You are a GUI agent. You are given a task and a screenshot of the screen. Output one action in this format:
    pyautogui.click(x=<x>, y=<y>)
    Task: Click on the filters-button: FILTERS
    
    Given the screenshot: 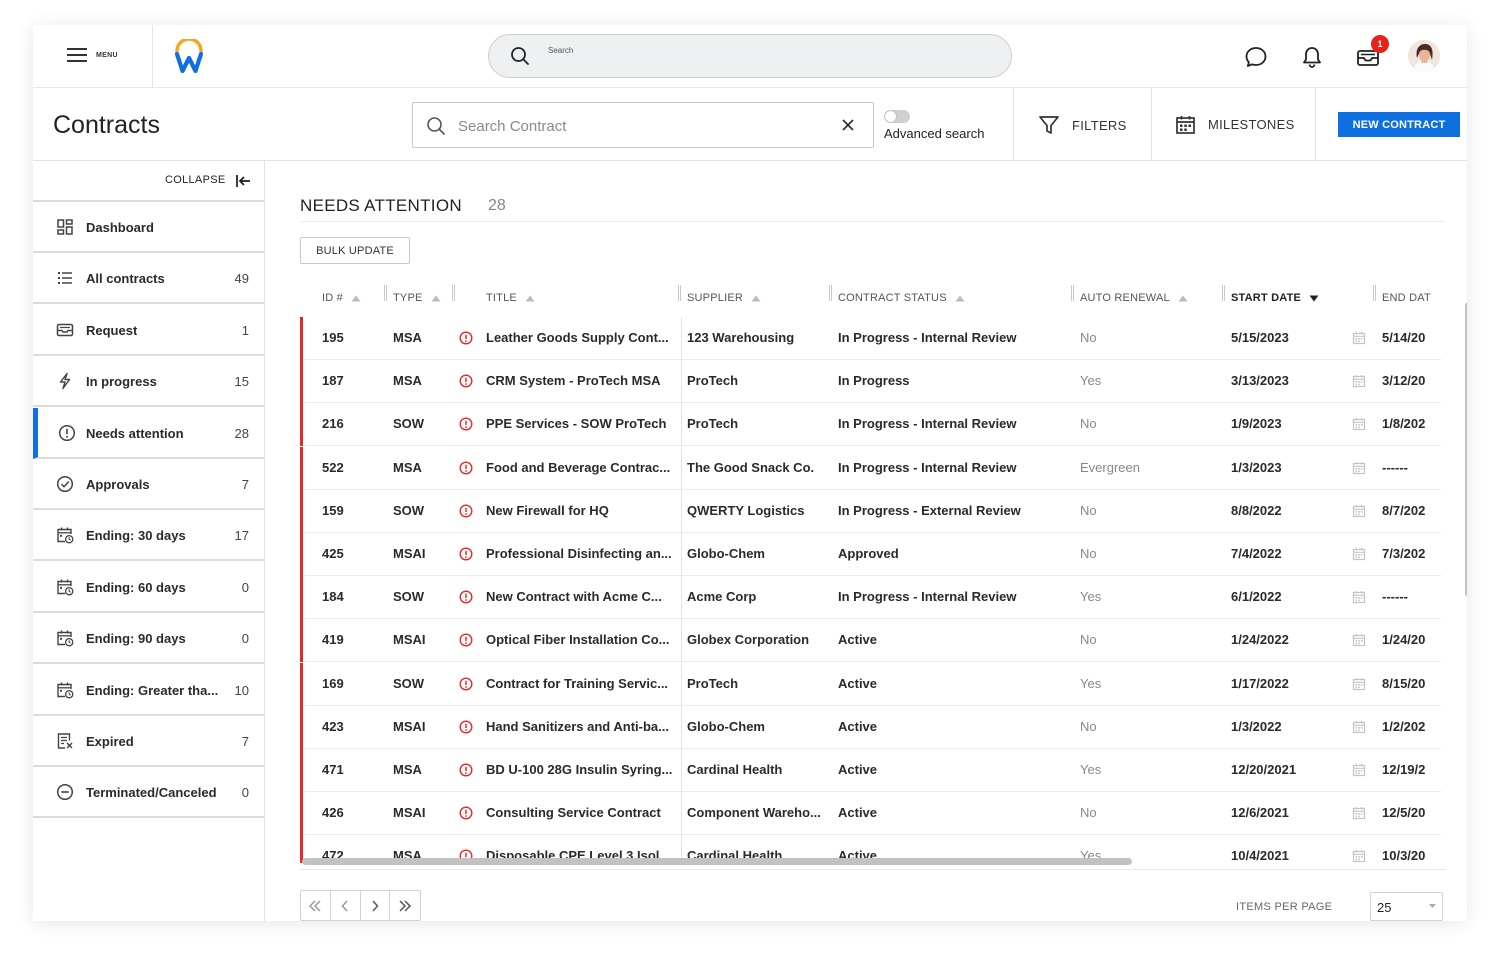 What is the action you would take?
    pyautogui.click(x=1082, y=125)
    